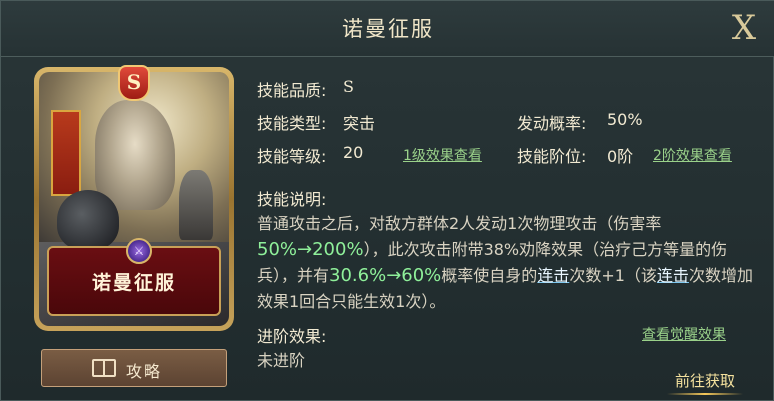  I want to click on grade-badge: S, so click(134, 83).